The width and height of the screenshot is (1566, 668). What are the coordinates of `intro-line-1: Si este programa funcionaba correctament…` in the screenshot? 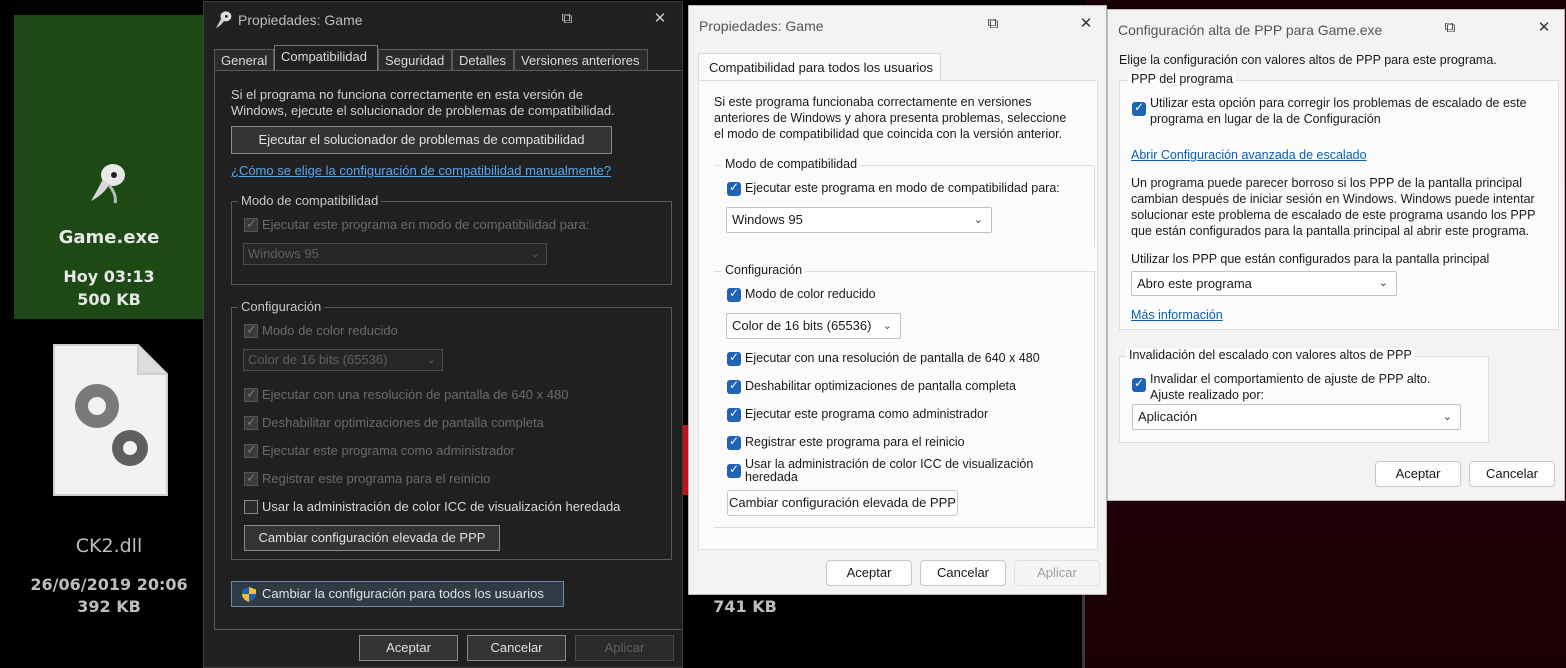 It's located at (873, 102).